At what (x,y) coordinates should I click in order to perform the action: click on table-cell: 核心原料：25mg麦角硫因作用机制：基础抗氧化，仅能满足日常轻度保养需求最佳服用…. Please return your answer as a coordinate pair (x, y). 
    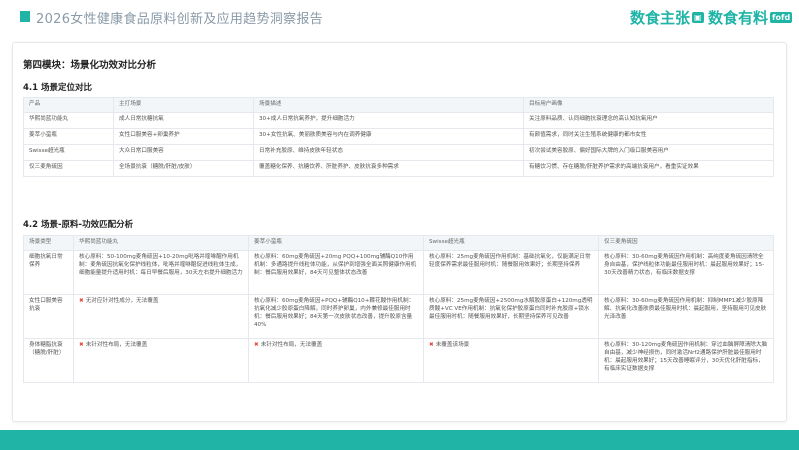
    Looking at the image, I should click on (511, 272).